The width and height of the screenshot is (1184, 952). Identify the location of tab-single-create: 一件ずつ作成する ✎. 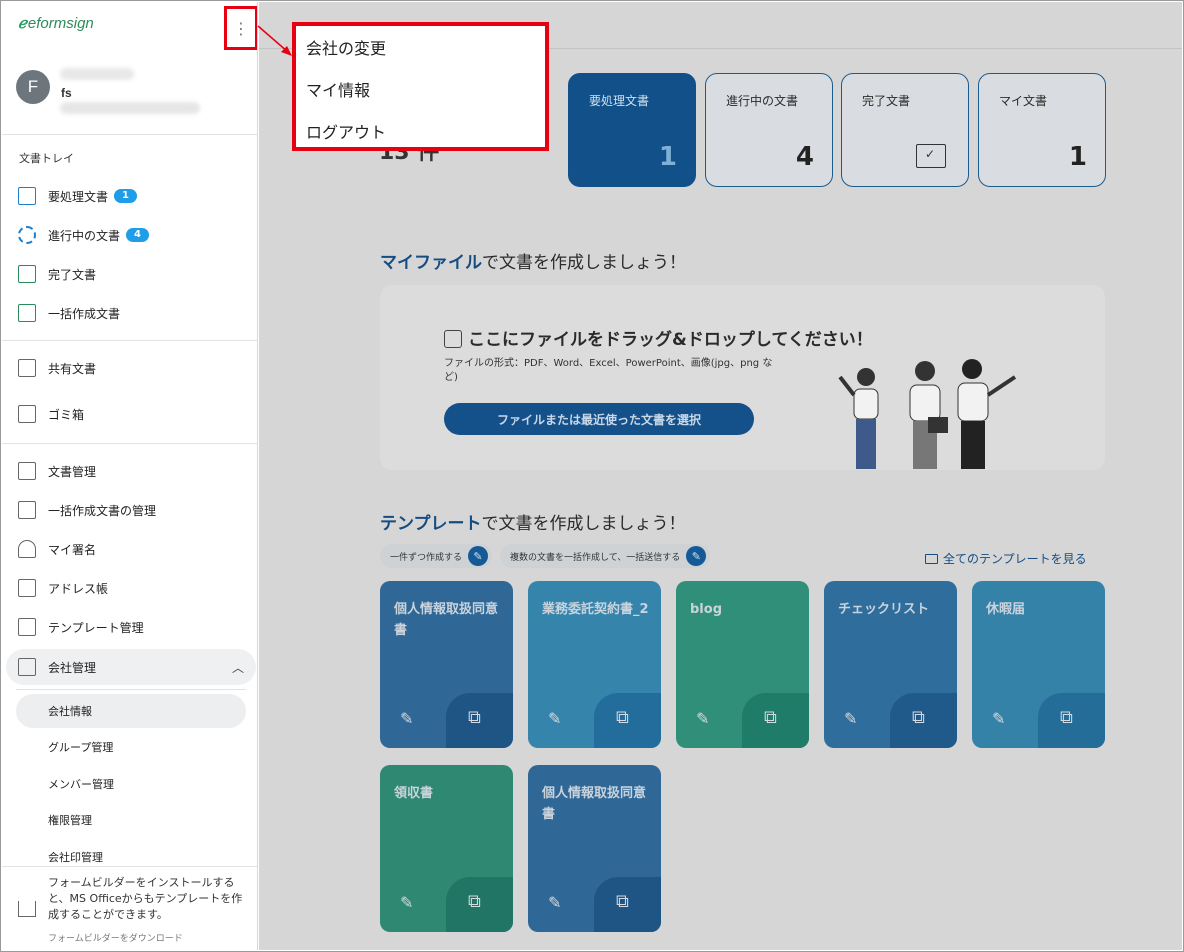
(436, 556).